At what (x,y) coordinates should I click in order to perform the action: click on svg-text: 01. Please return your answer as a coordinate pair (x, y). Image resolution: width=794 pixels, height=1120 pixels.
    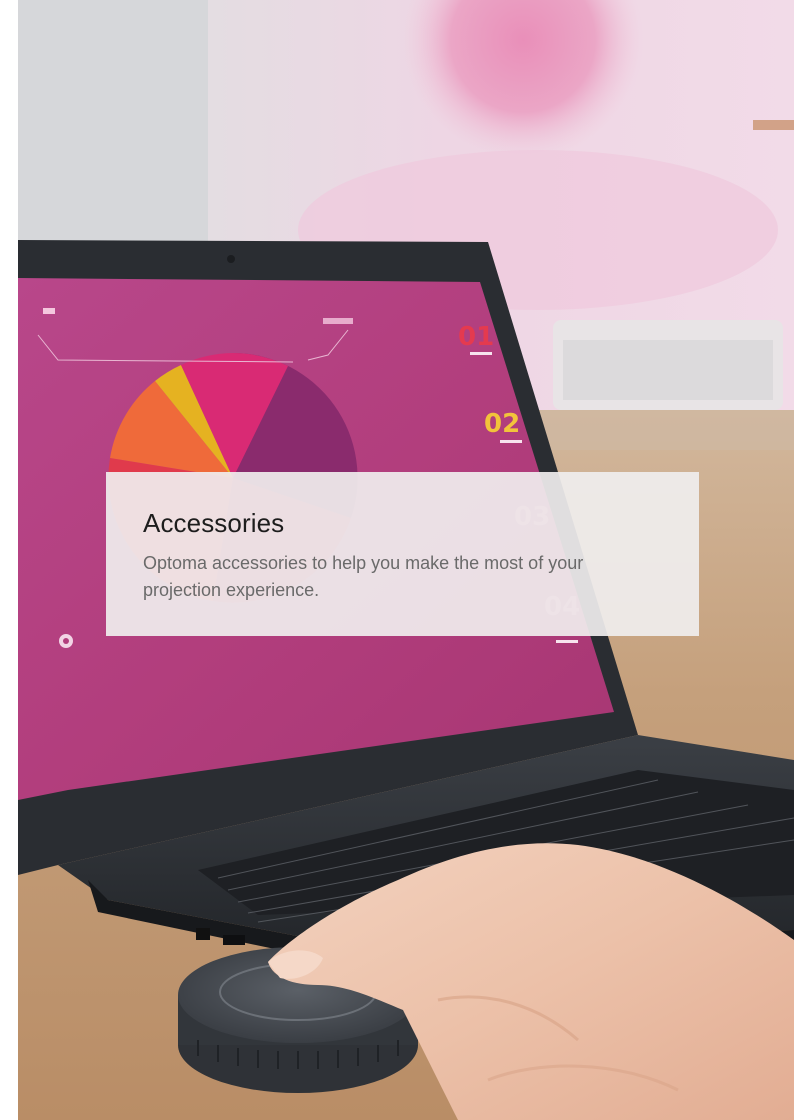
    Looking at the image, I should click on (476, 337).